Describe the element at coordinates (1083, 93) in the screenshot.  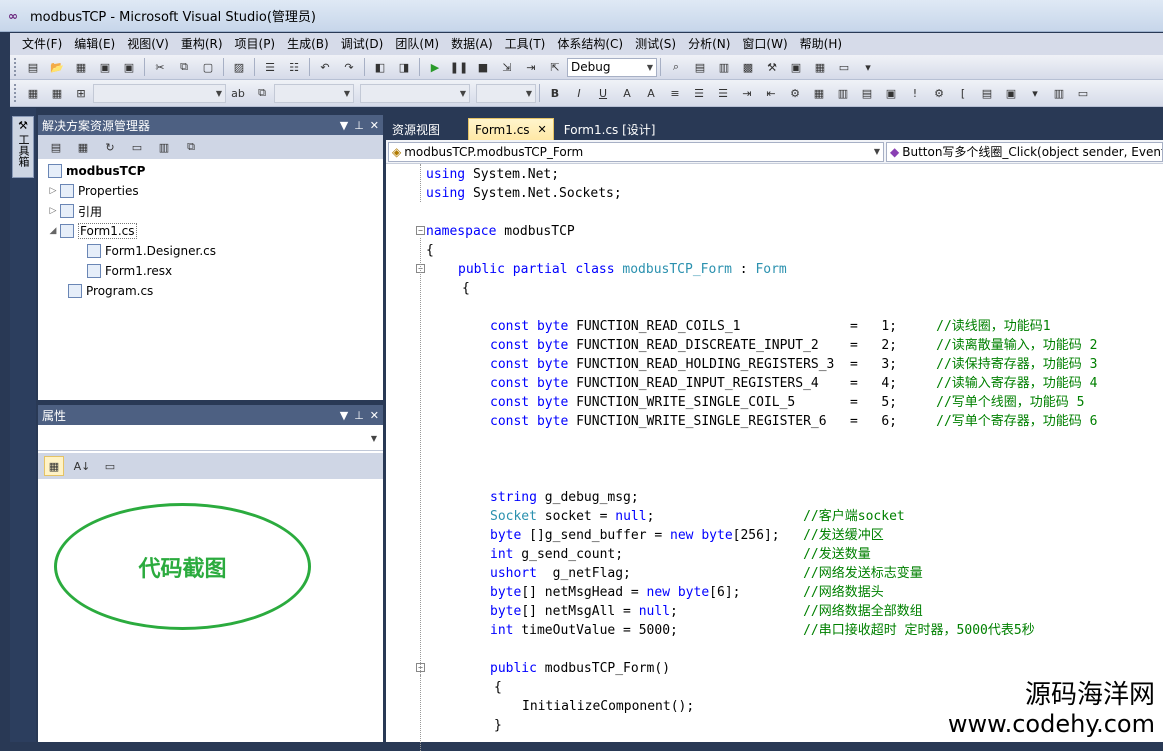
I see `page-icon: ▭` at that location.